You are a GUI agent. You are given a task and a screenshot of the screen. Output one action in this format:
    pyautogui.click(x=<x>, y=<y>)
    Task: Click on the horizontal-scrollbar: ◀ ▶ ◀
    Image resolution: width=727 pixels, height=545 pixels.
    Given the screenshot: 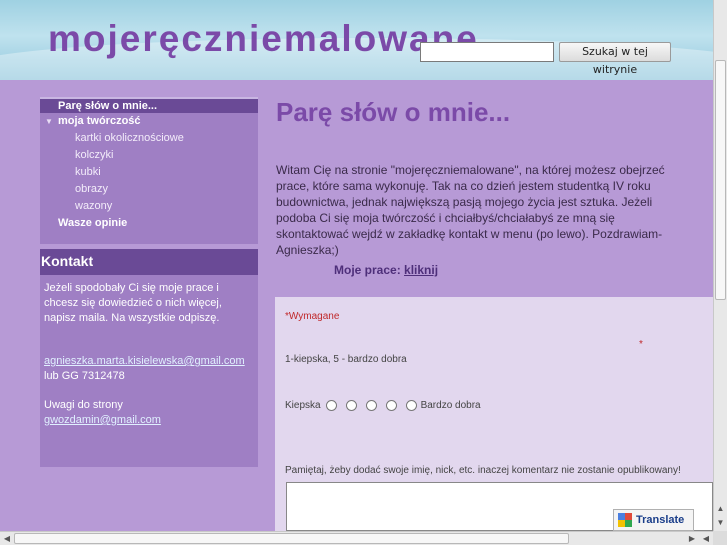 What is the action you would take?
    pyautogui.click(x=356, y=538)
    